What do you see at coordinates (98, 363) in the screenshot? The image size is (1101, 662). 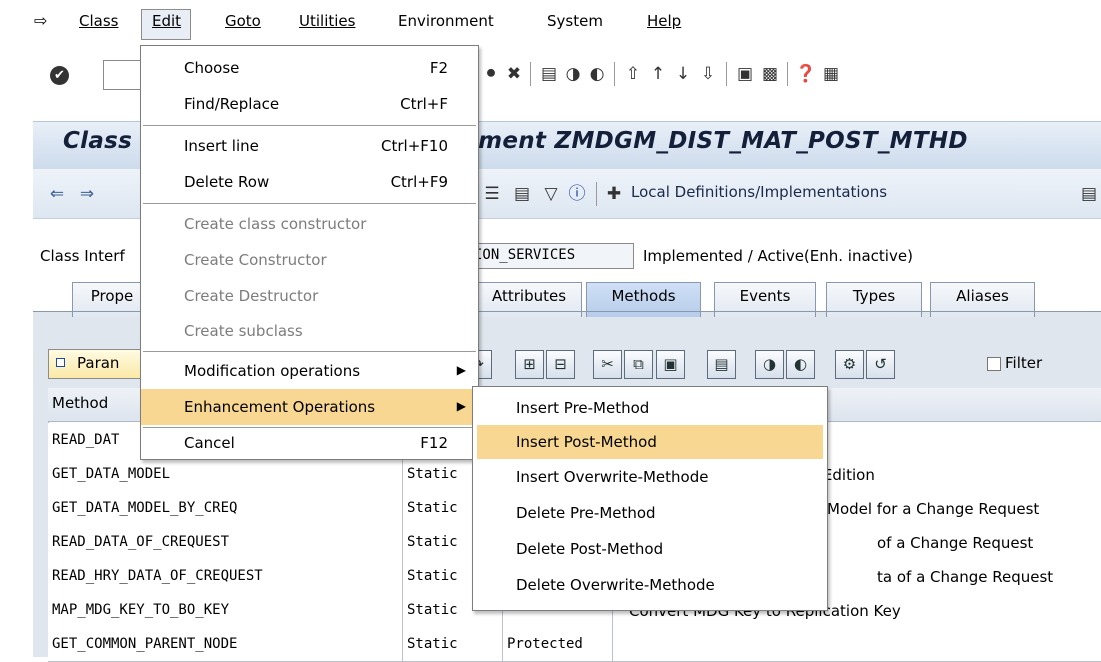 I see `parameters-button-label: Paran` at bounding box center [98, 363].